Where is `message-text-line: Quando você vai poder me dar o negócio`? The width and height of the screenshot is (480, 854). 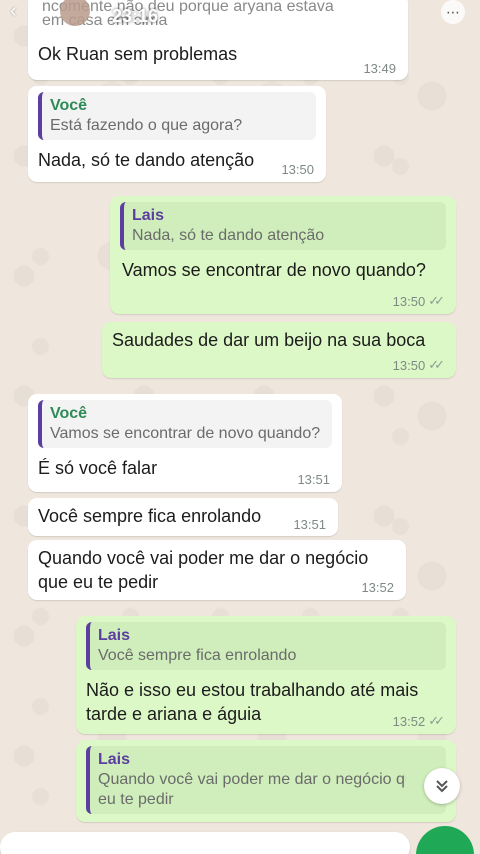 message-text-line: Quando você vai poder me dar o negócio is located at coordinates (203, 558).